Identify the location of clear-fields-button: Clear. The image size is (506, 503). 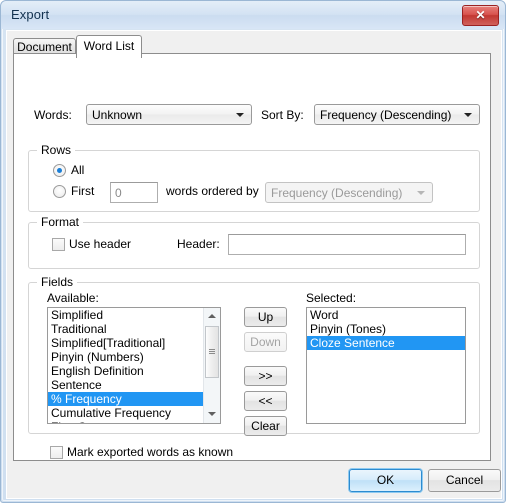
(265, 426).